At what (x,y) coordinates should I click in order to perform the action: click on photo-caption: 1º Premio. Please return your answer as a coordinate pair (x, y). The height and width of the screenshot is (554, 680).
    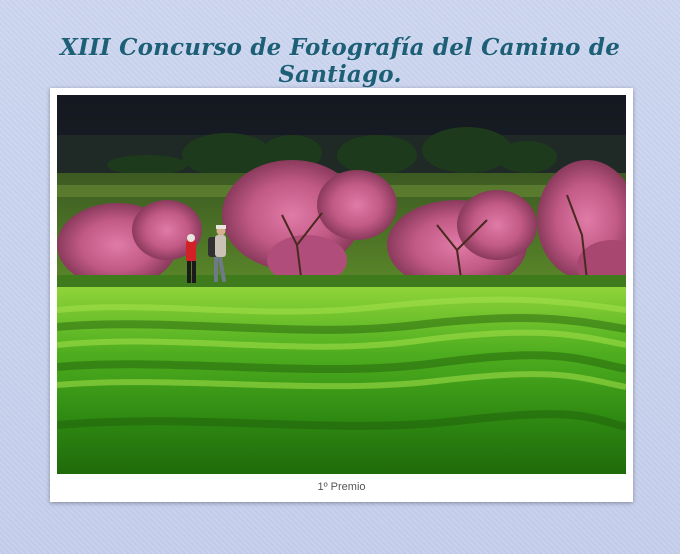
    Looking at the image, I should click on (341, 487).